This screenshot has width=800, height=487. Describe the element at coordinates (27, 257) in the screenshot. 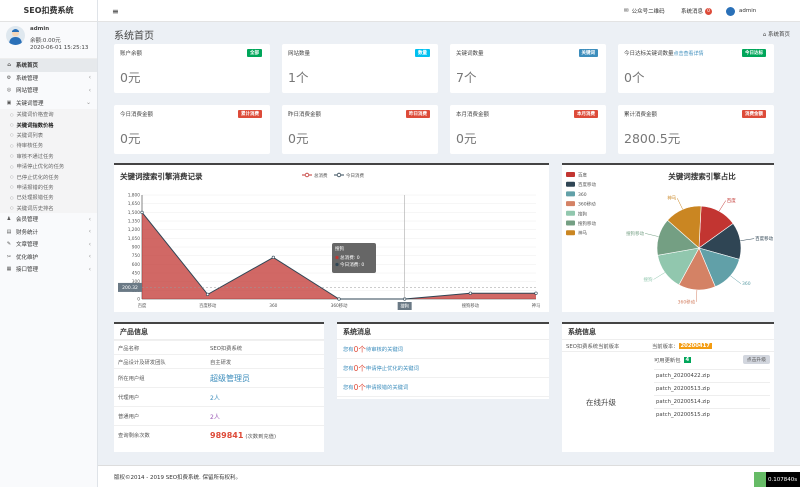

I see `sidebar-item-label: 优化维护` at that location.